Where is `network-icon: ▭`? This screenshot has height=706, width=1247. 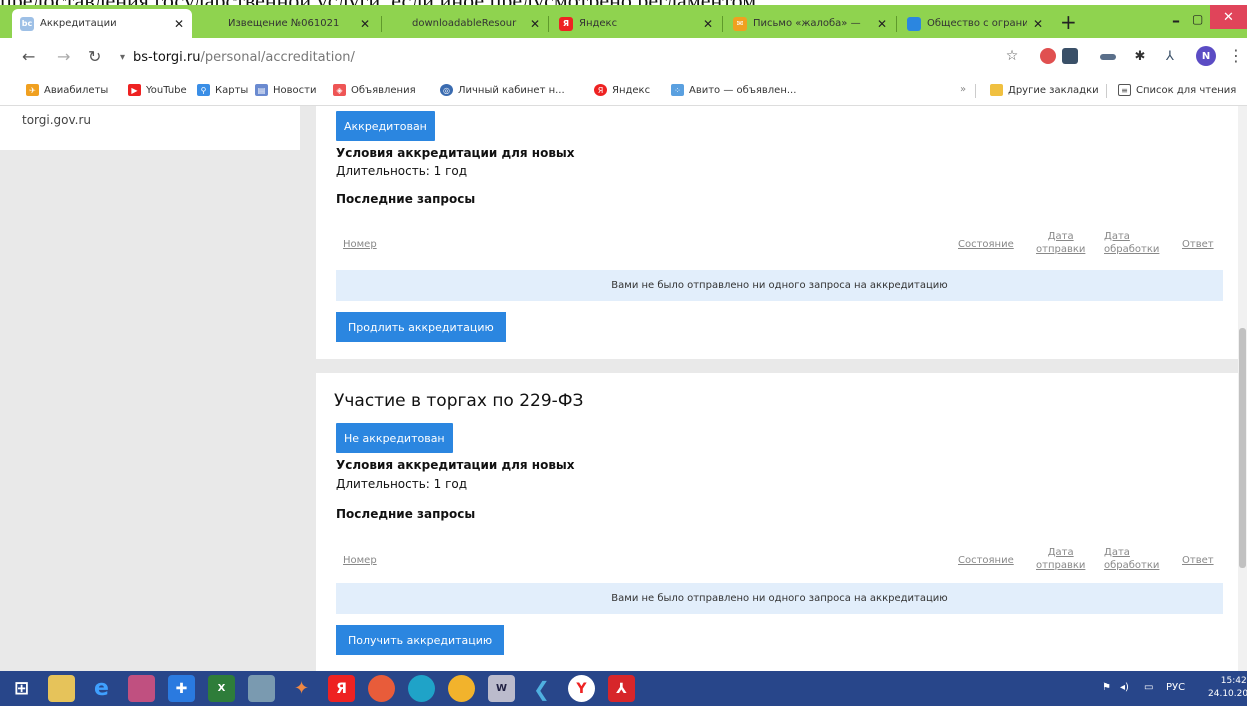
network-icon: ▭ is located at coordinates (1148, 687).